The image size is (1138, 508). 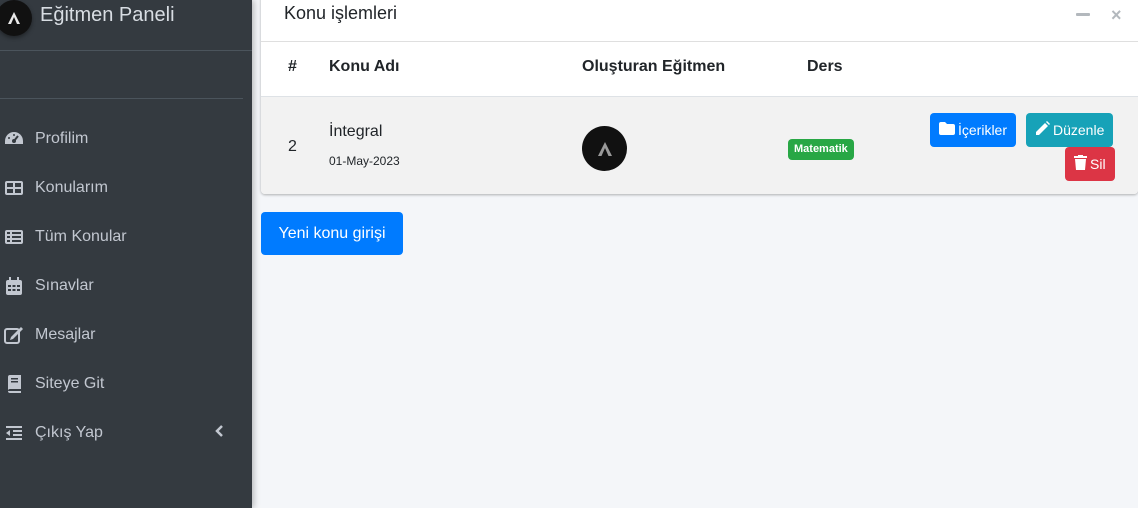 What do you see at coordinates (821, 149) in the screenshot?
I see `course-badge: Matematik` at bounding box center [821, 149].